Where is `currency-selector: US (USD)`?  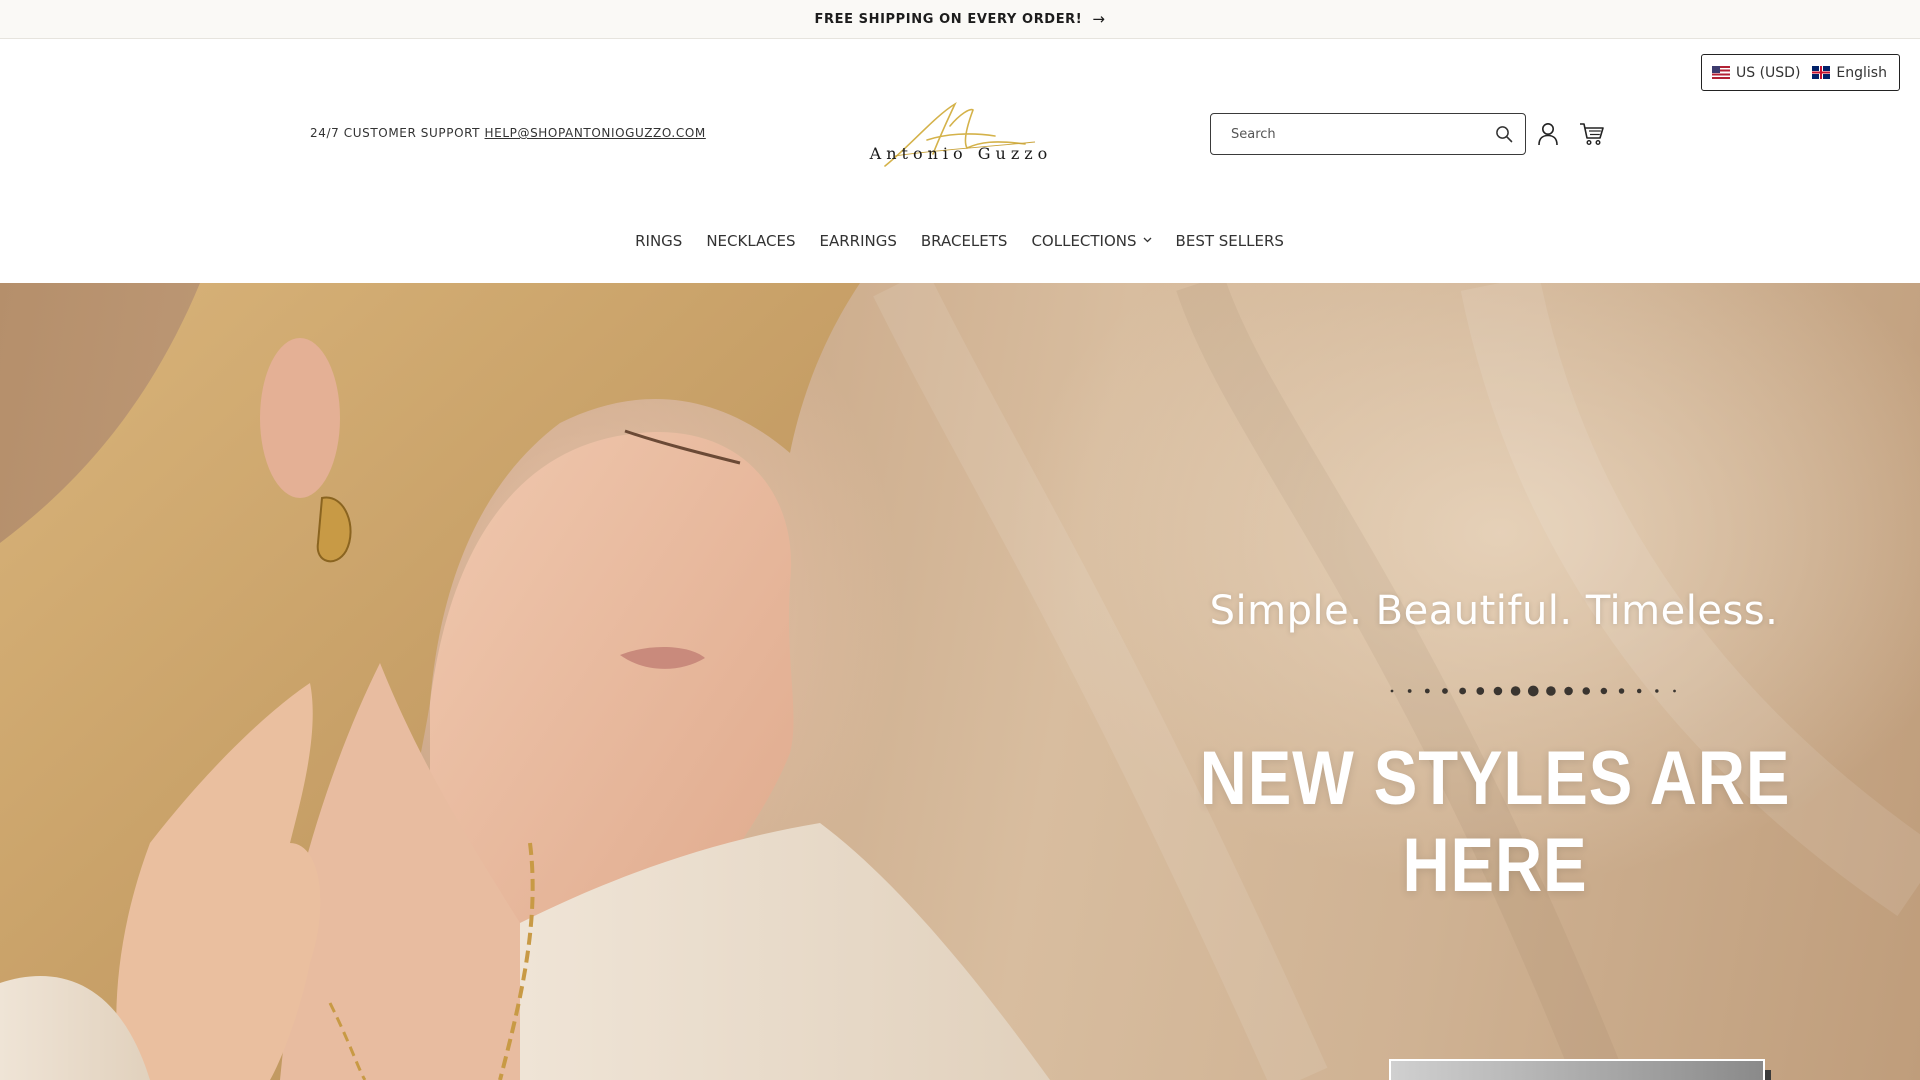
currency-selector: US (USD) is located at coordinates (1756, 73).